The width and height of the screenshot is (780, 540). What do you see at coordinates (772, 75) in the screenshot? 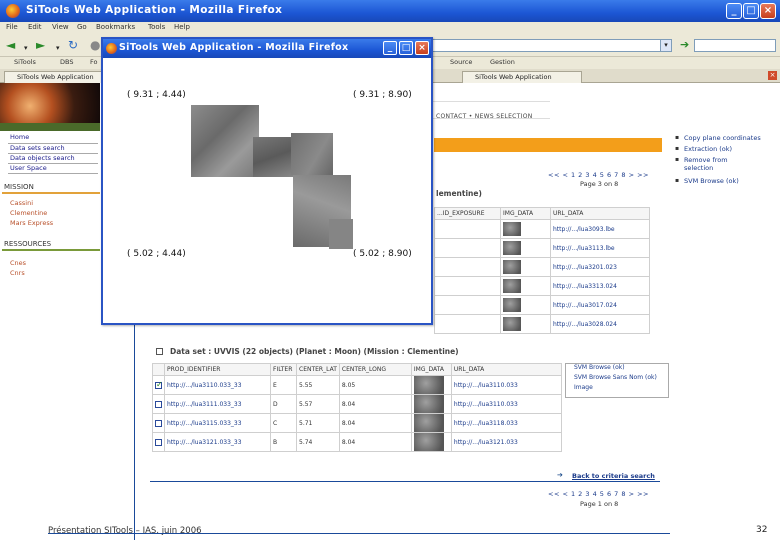
I see `close-tab-icon: ×` at bounding box center [772, 75].